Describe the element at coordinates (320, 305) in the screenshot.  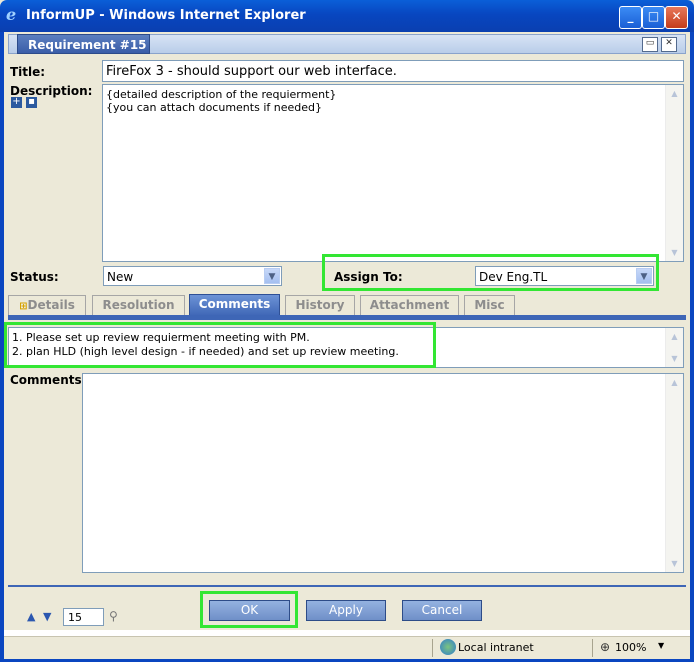
I see `tab-history: History` at that location.